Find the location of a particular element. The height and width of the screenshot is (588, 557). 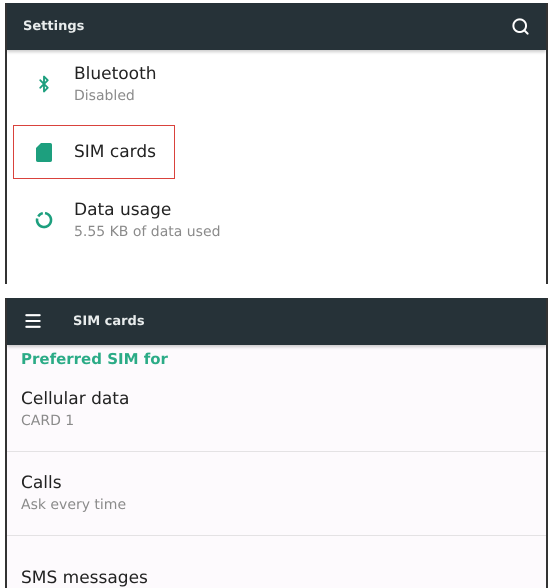

item-subtitle: 5.55 KB of data used is located at coordinates (147, 232).